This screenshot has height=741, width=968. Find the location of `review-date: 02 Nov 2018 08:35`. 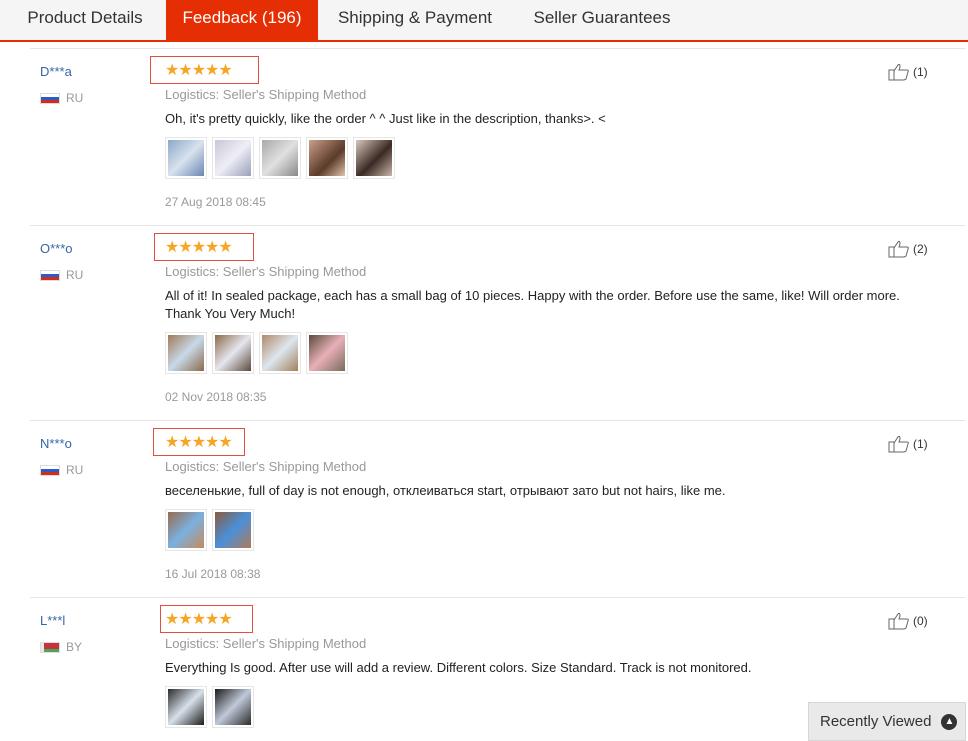

review-date: 02 Nov 2018 08:35 is located at coordinates (216, 397).